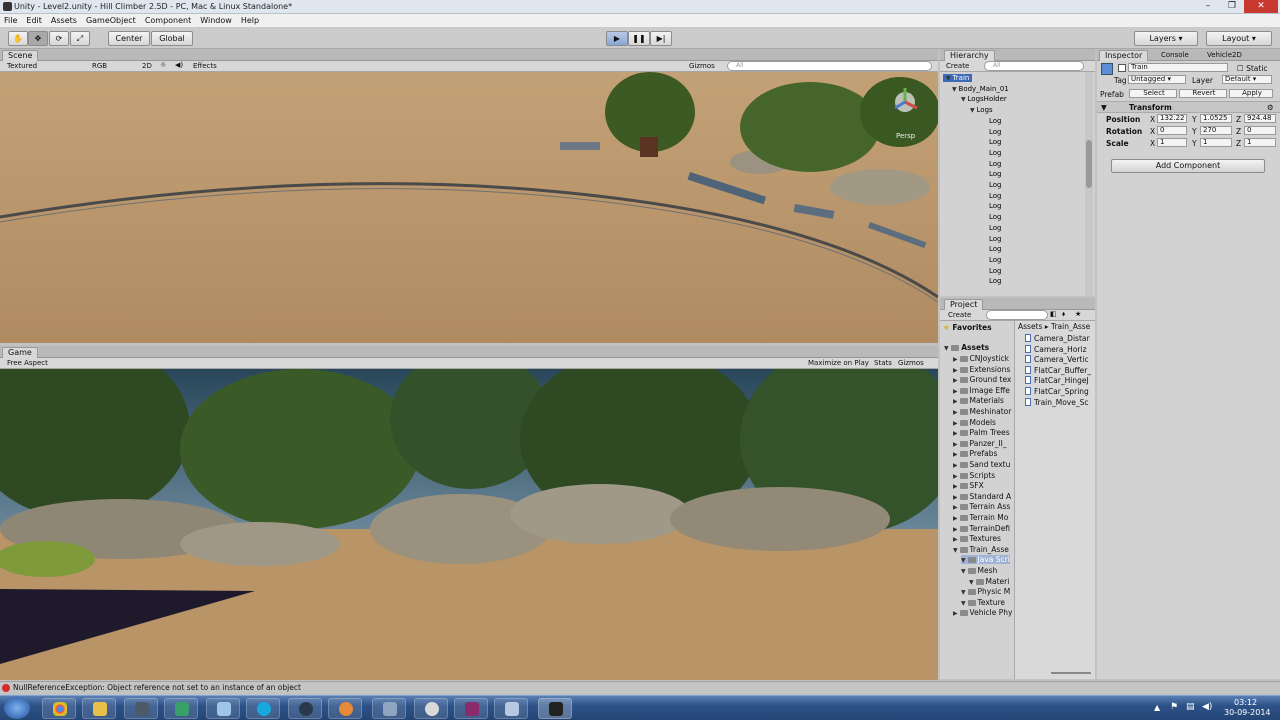  I want to click on hierarchy-item: ▼ Body_Main_01, so click(980, 89).